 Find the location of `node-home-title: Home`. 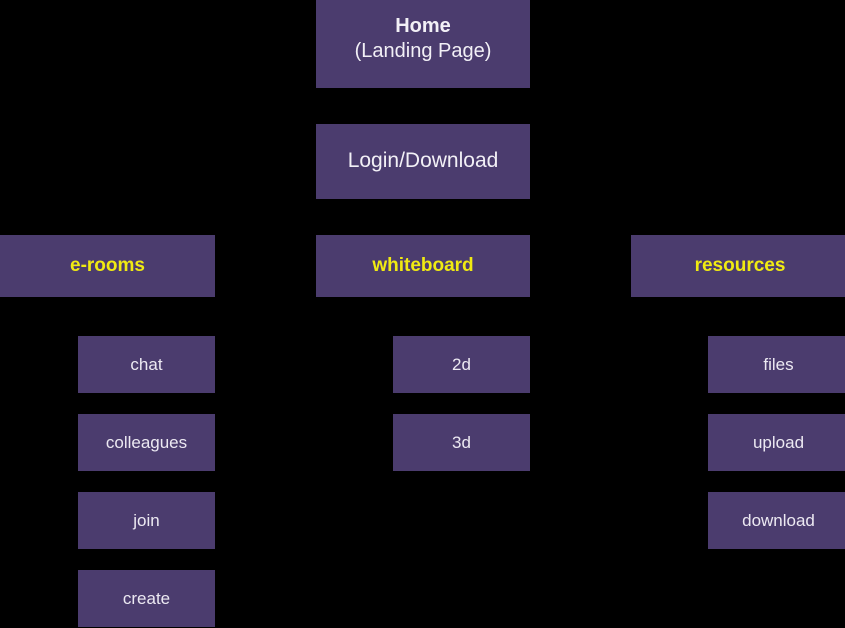

node-home-title: Home is located at coordinates (423, 26).